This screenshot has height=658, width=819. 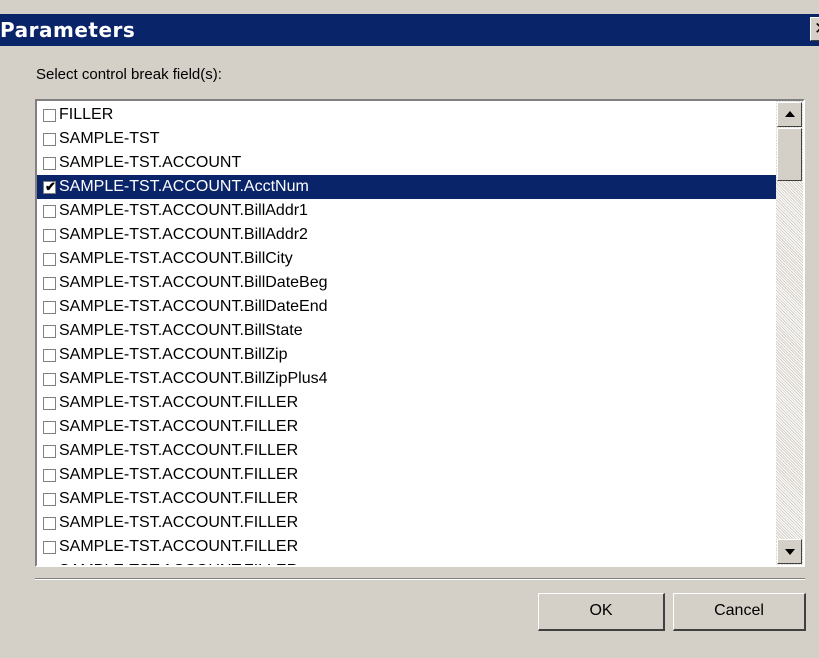 What do you see at coordinates (406, 331) in the screenshot?
I see `field-list-item: SAMPLE-TST.ACCOUNT.BillState` at bounding box center [406, 331].